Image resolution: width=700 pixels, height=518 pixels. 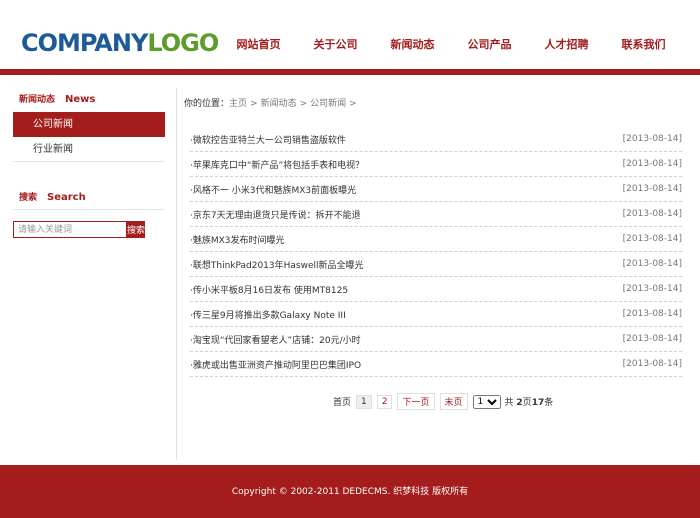 I want to click on sidebar-search-title-en: Search, so click(x=66, y=197).